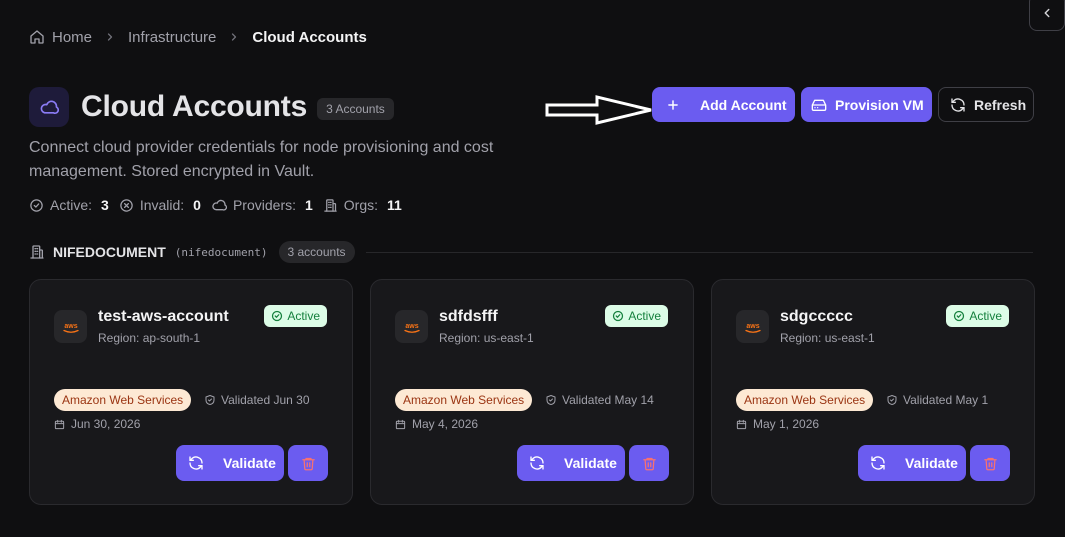  I want to click on validated-info: Validated May 1, so click(937, 400).